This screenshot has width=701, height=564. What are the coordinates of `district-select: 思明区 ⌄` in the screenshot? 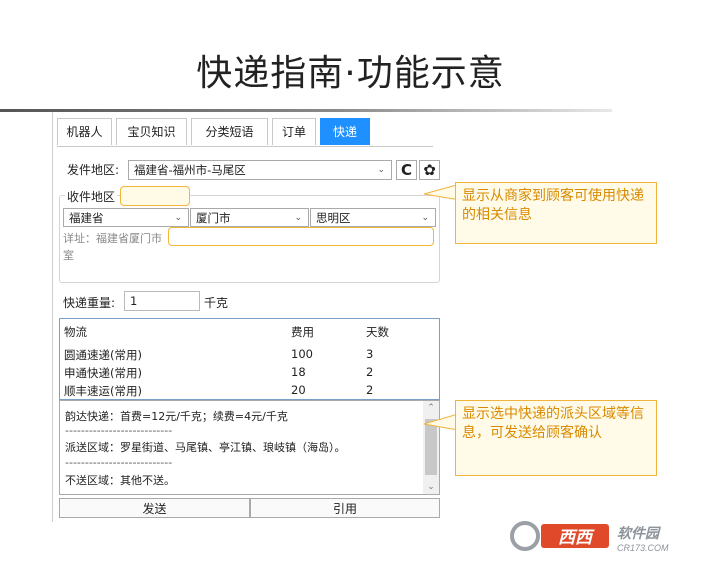 It's located at (373, 217).